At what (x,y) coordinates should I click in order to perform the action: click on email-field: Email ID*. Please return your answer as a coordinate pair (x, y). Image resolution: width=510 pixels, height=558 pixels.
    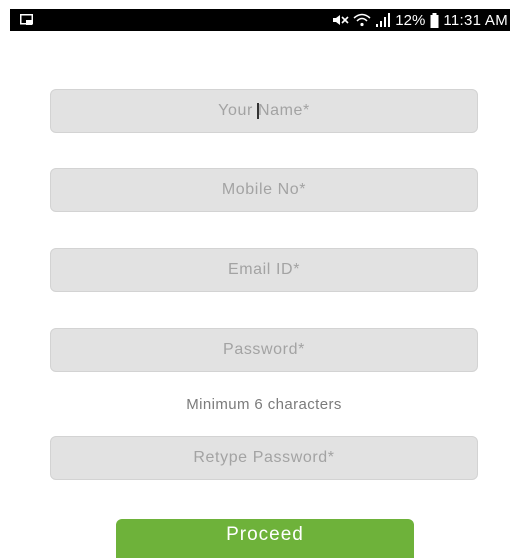
    Looking at the image, I should click on (264, 270).